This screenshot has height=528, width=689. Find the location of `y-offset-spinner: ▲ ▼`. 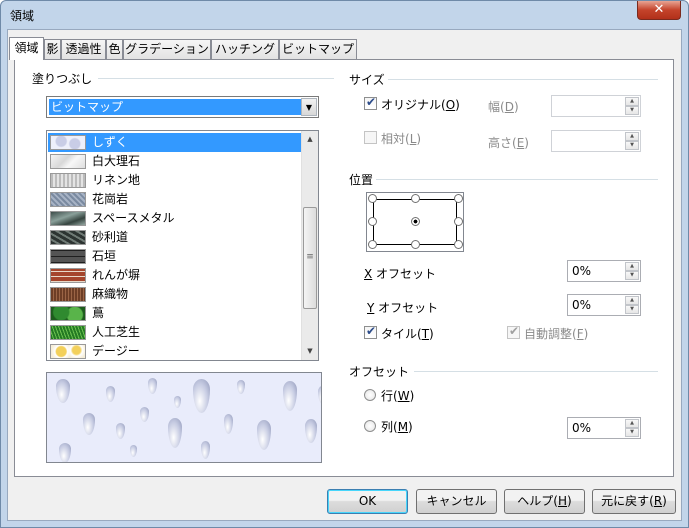

y-offset-spinner: ▲ ▼ is located at coordinates (632, 305).